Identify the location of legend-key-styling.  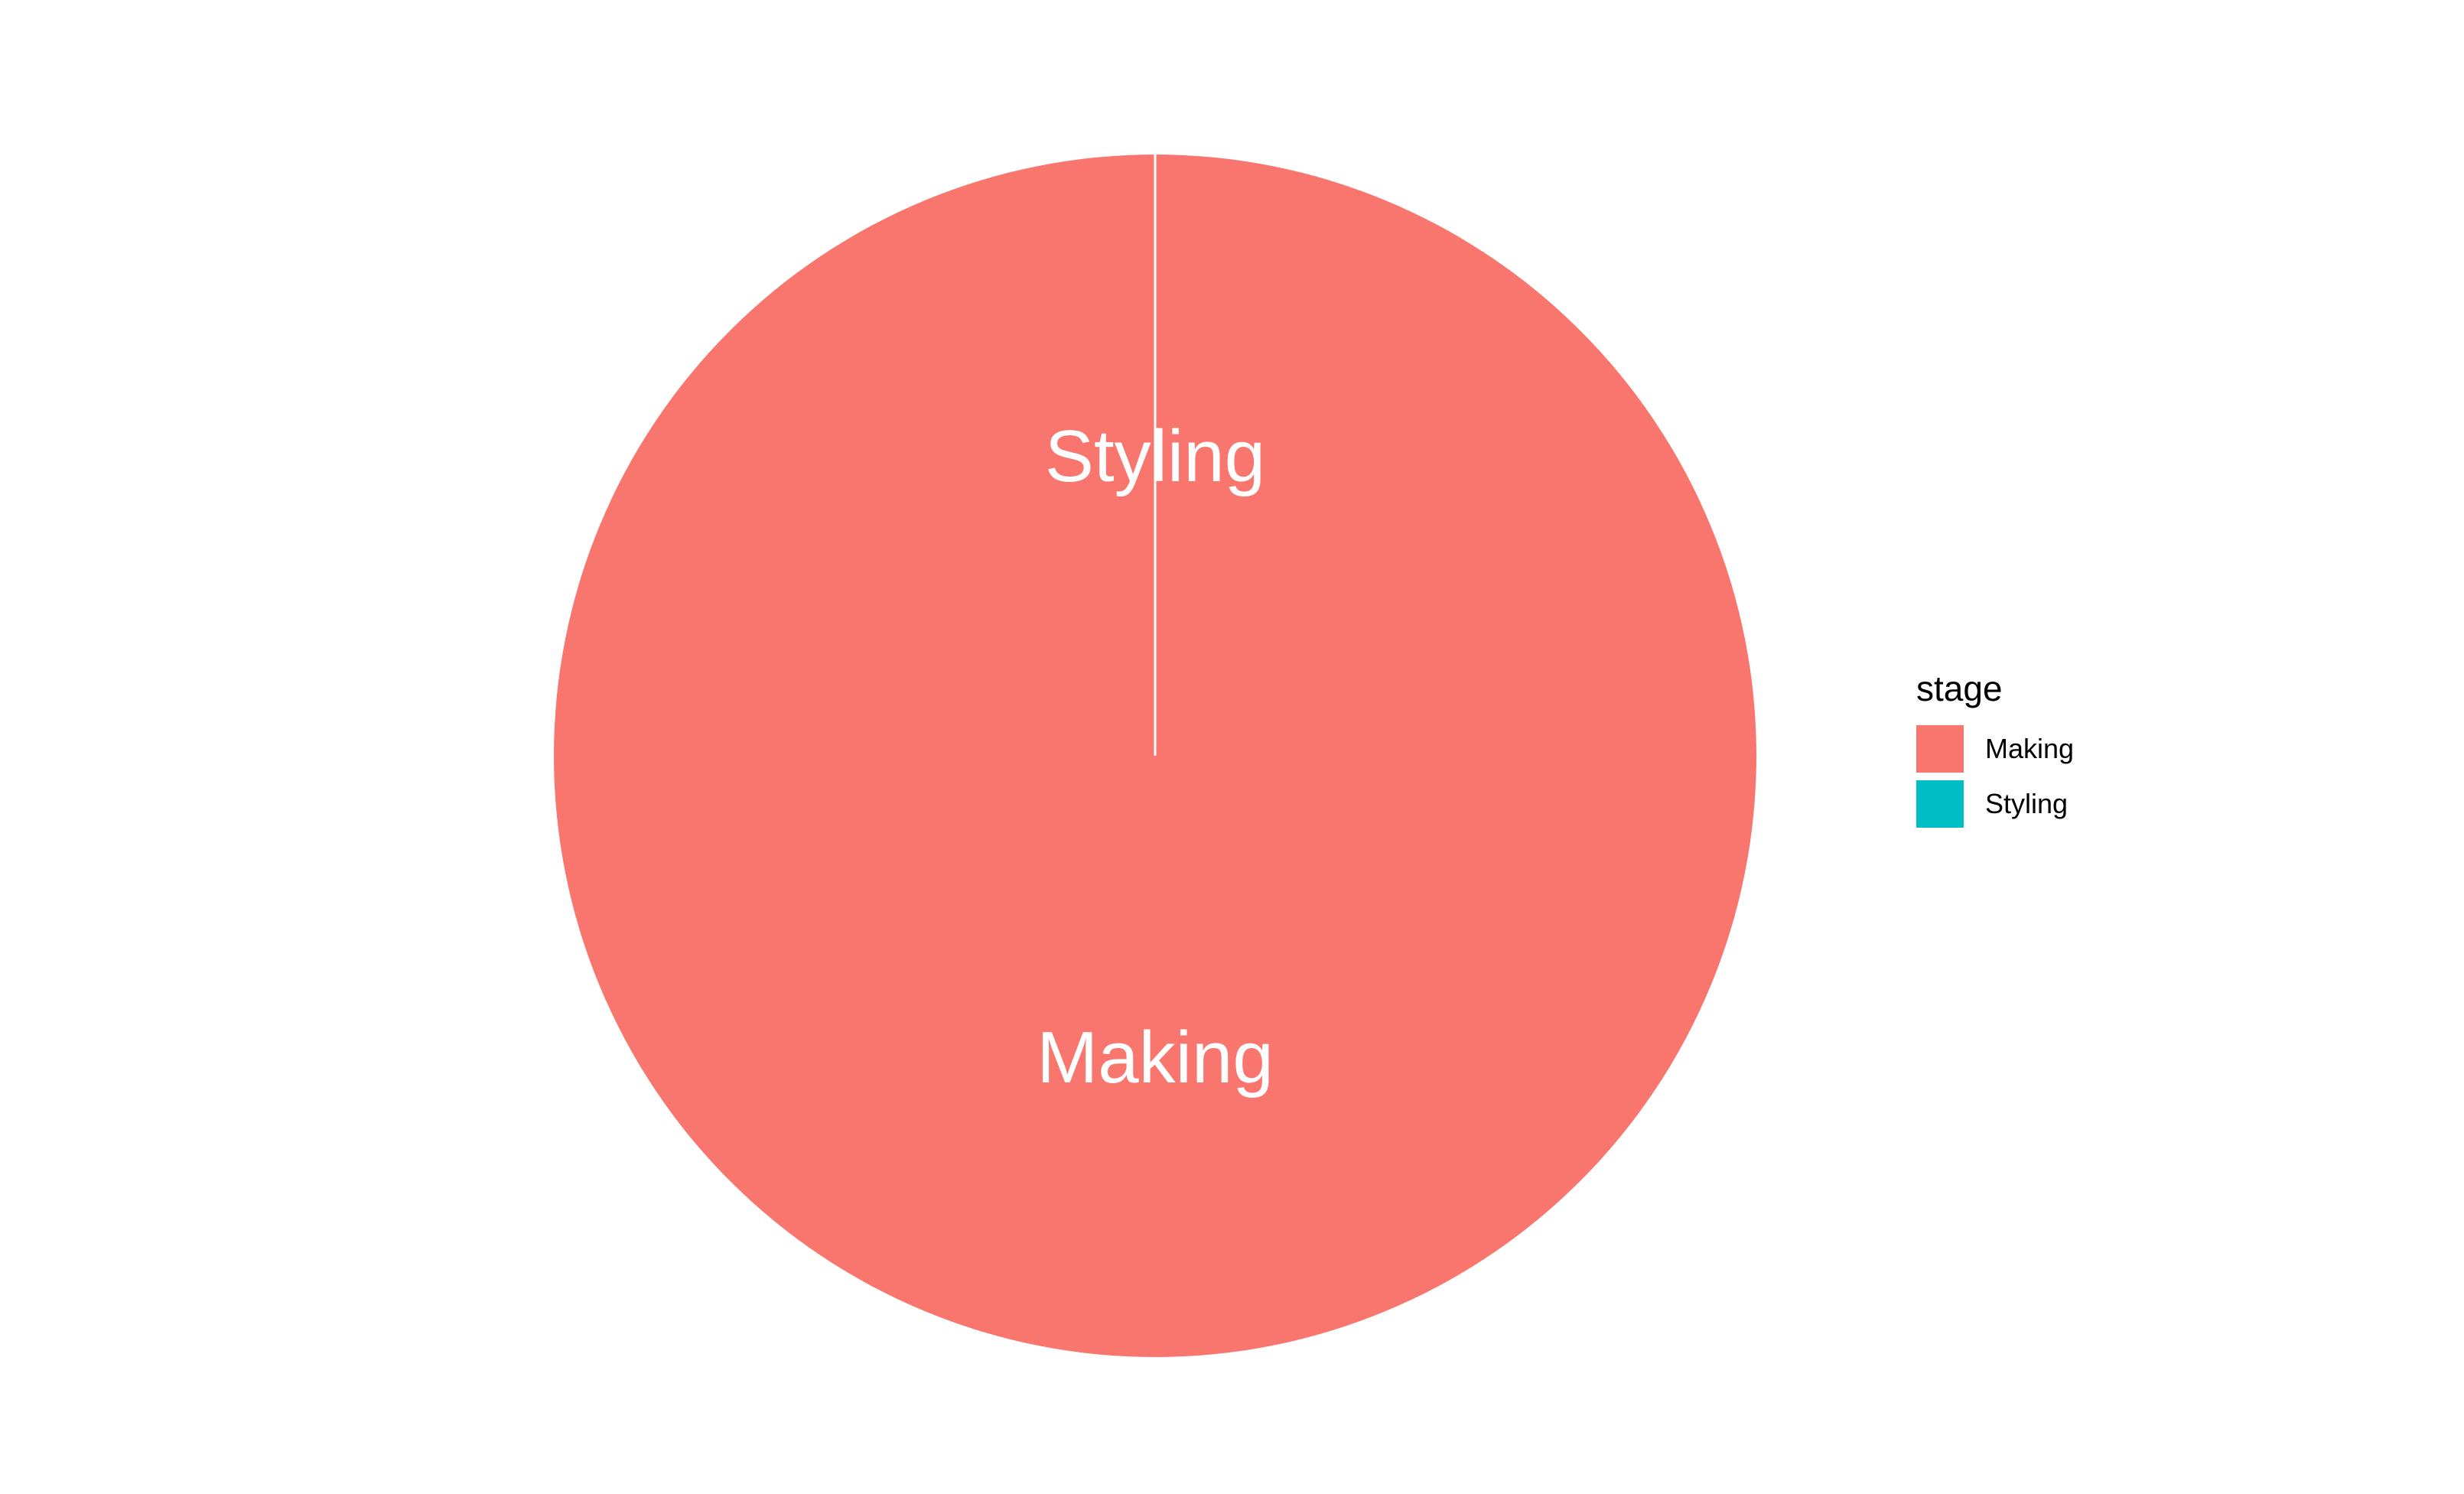
(1940, 804).